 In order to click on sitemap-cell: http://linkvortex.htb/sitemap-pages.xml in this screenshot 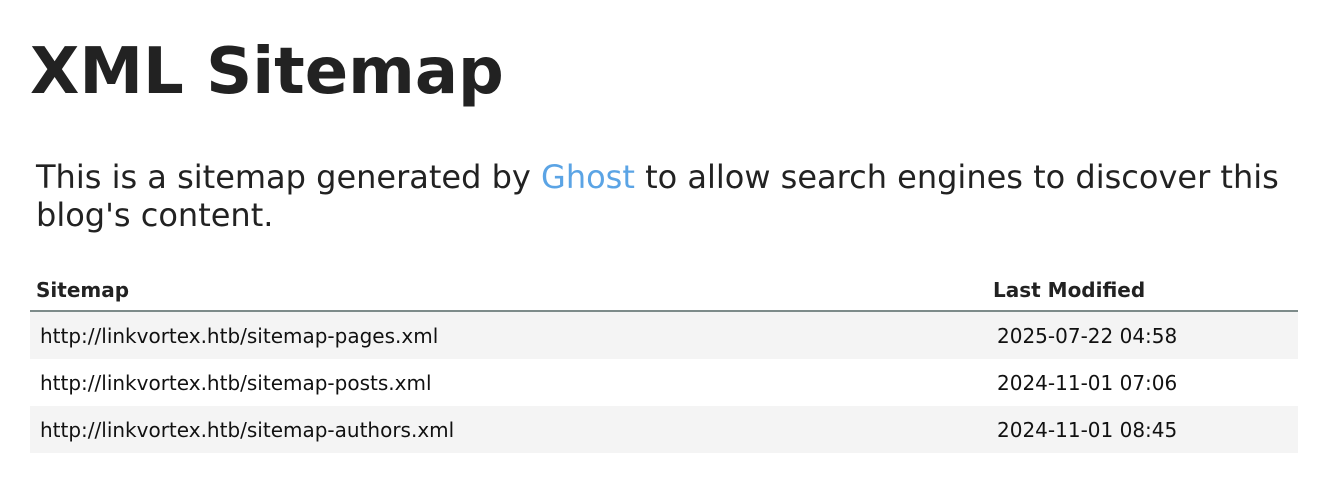, I will do `click(508, 335)`.